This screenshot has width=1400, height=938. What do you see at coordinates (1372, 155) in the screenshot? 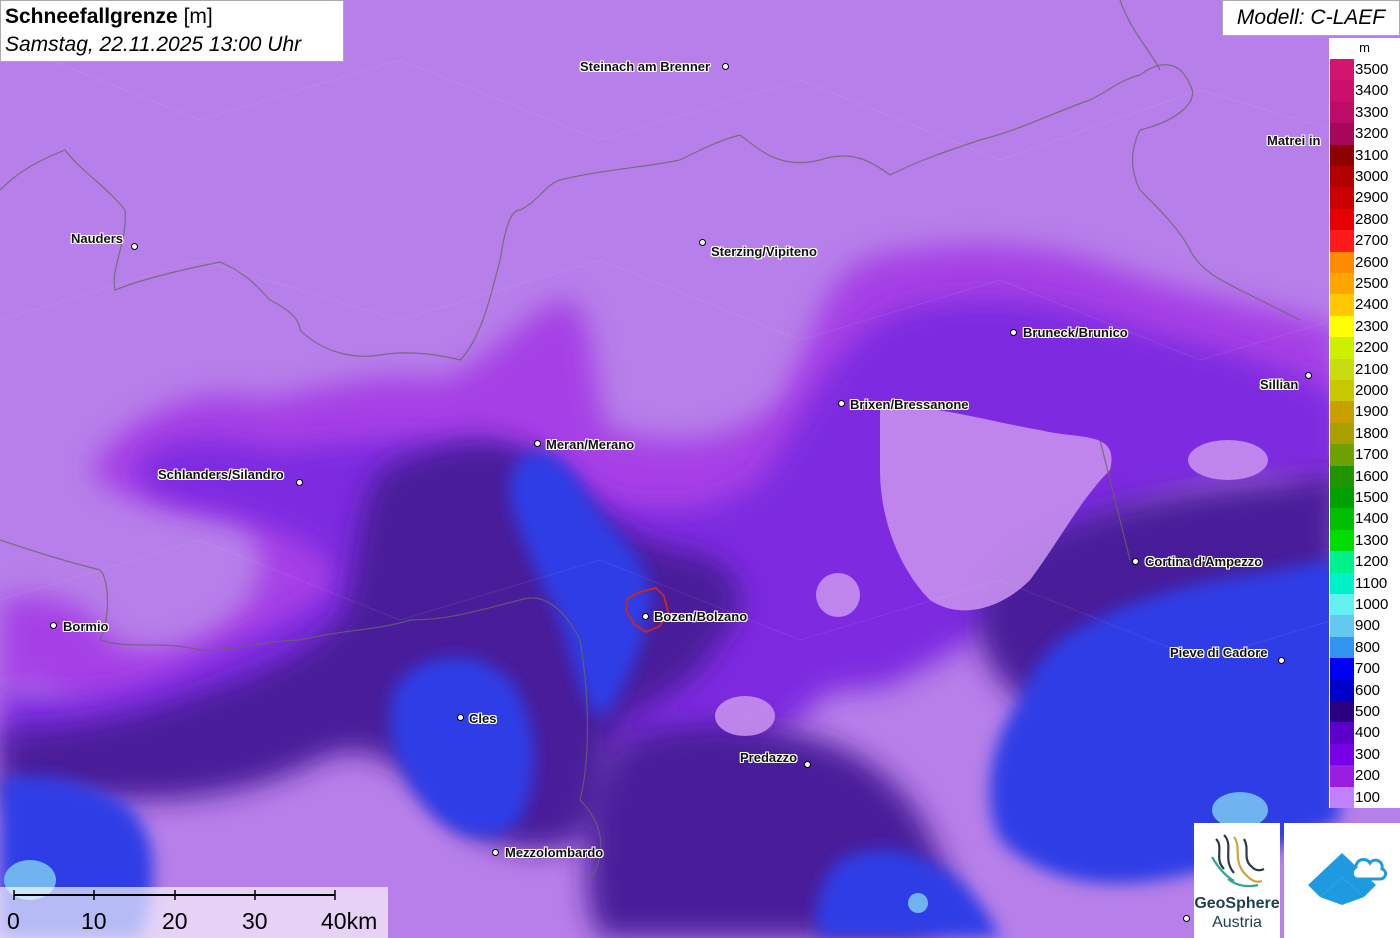
I see `legend-label: 3100` at bounding box center [1372, 155].